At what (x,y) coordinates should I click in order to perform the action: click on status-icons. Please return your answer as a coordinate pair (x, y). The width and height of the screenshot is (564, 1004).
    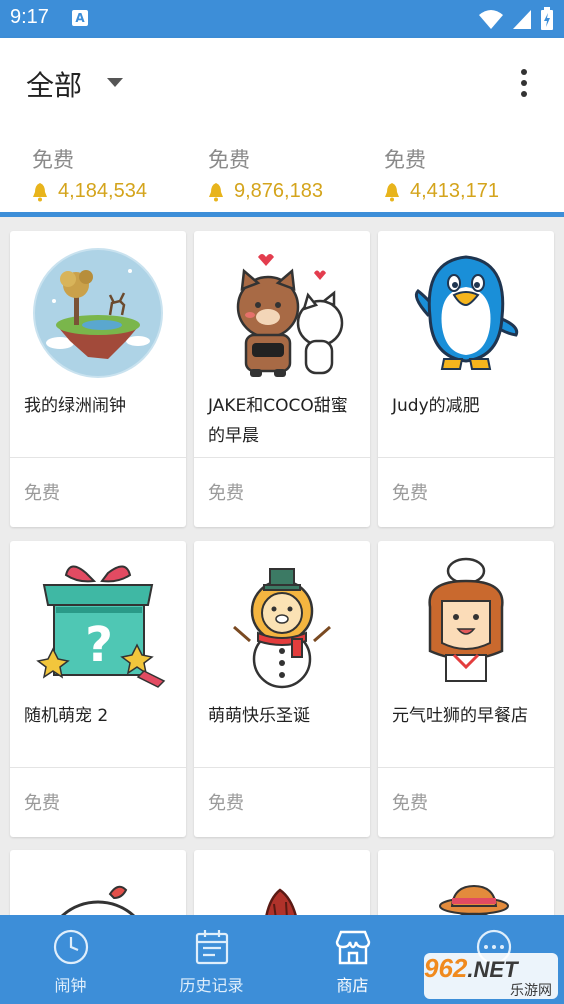
    Looking at the image, I should click on (516, 19).